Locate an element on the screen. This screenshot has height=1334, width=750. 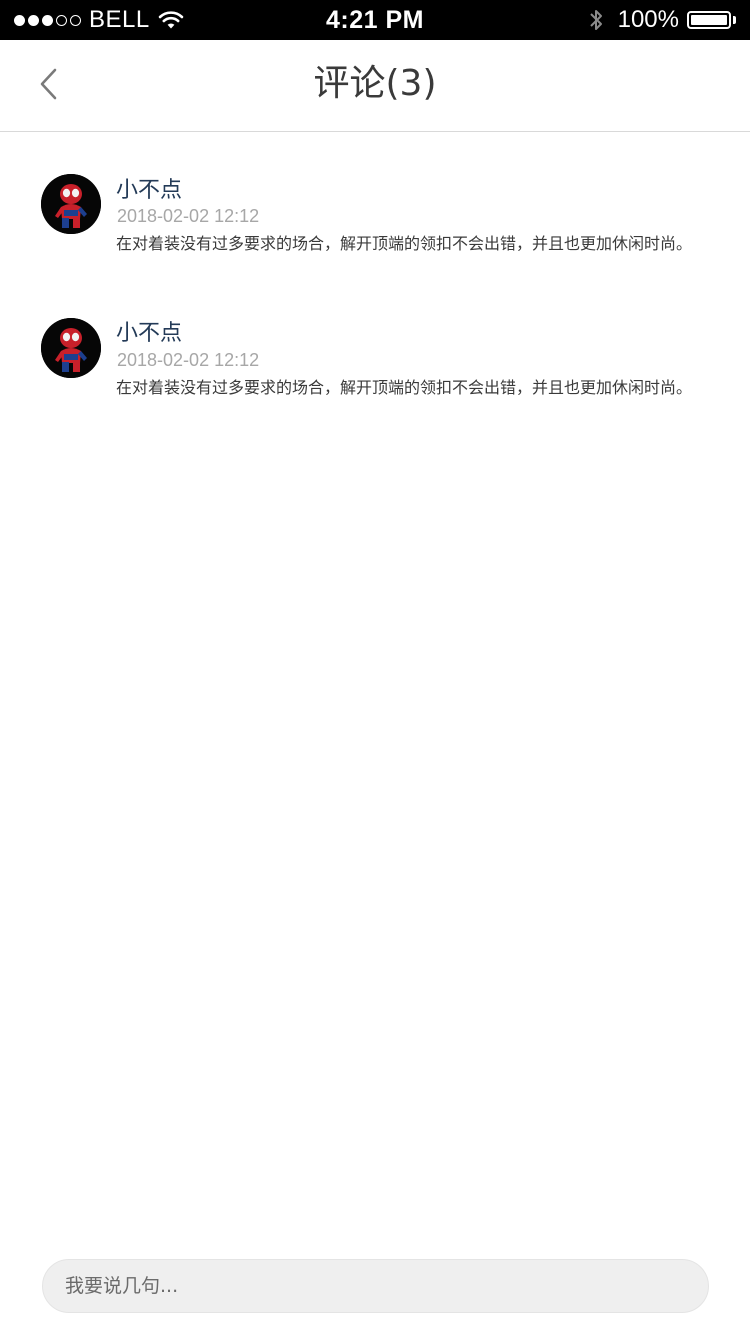
back-button is located at coordinates (48, 84).